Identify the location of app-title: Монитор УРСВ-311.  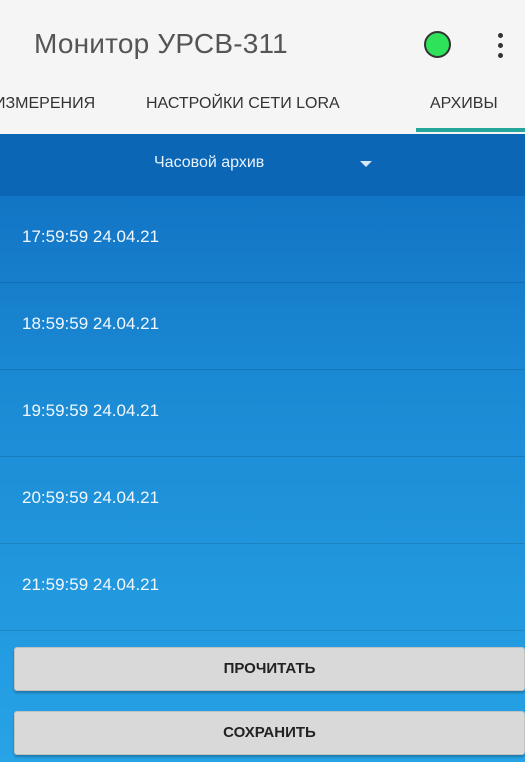
(161, 43).